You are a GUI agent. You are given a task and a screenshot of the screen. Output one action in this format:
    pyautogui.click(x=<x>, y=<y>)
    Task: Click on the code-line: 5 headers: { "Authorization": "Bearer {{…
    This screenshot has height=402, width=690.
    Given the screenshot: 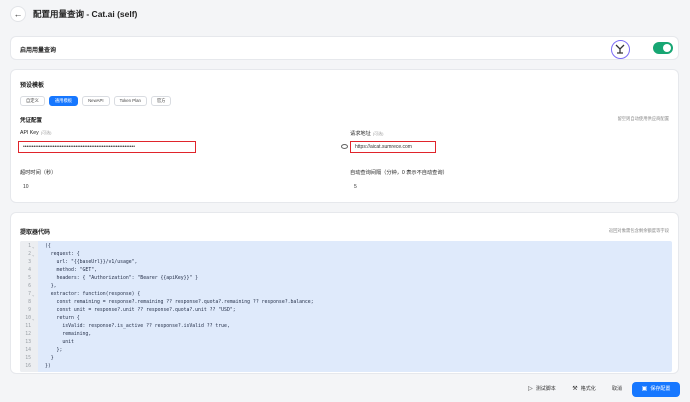 What is the action you would take?
    pyautogui.click(x=346, y=279)
    